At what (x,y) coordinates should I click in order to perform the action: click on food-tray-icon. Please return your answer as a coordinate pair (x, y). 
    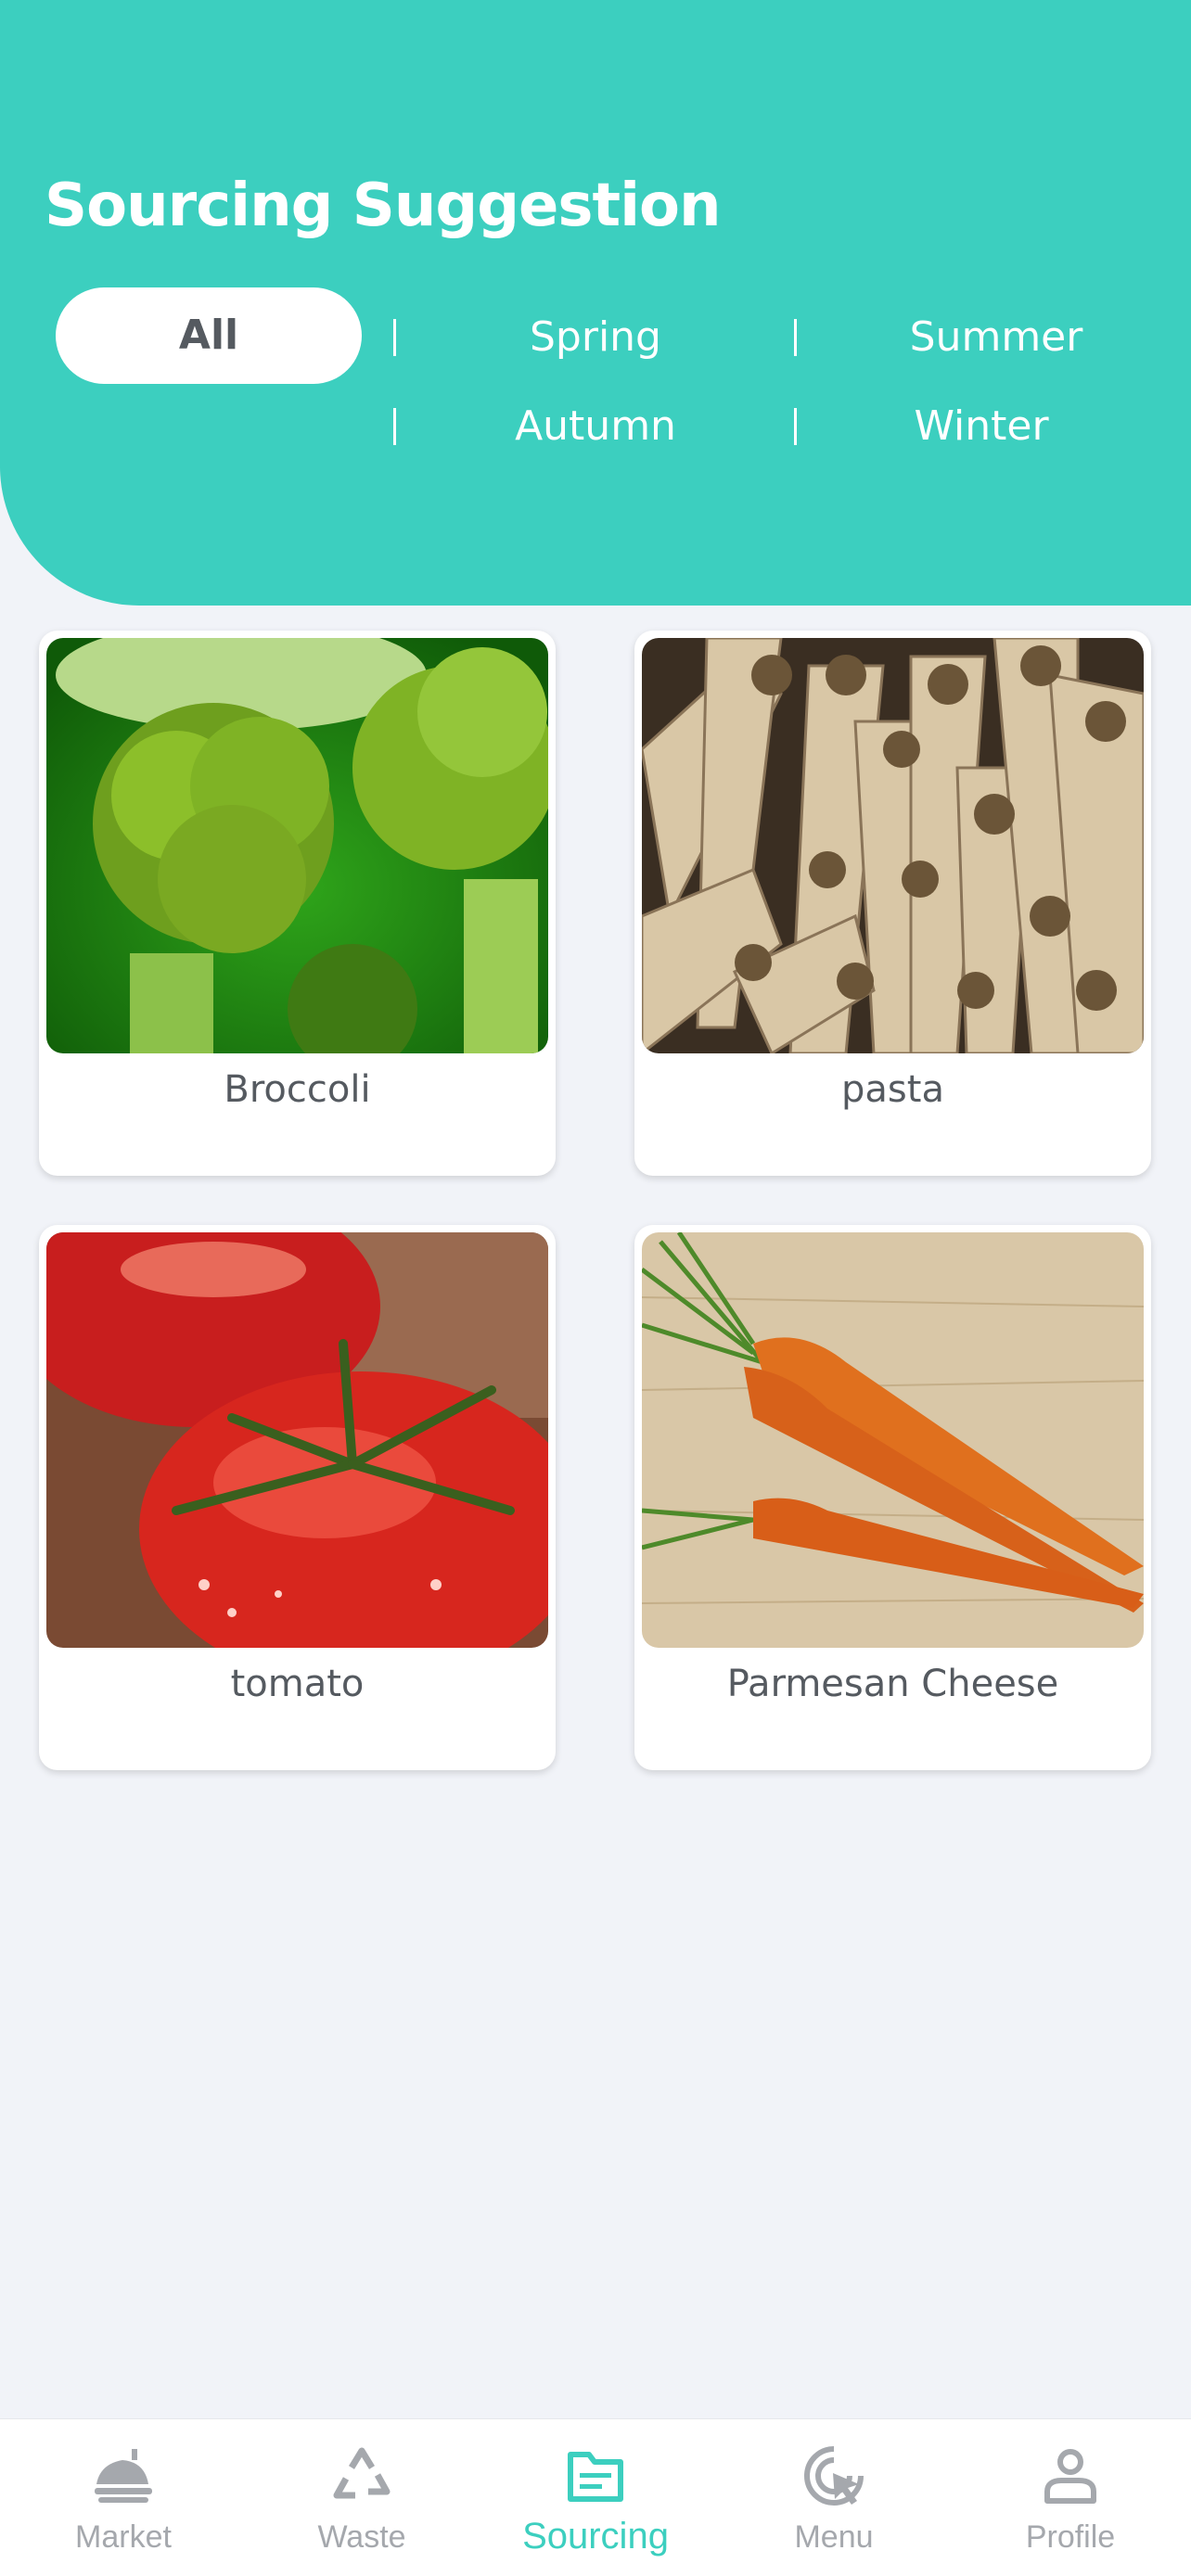
    Looking at the image, I should click on (123, 2476).